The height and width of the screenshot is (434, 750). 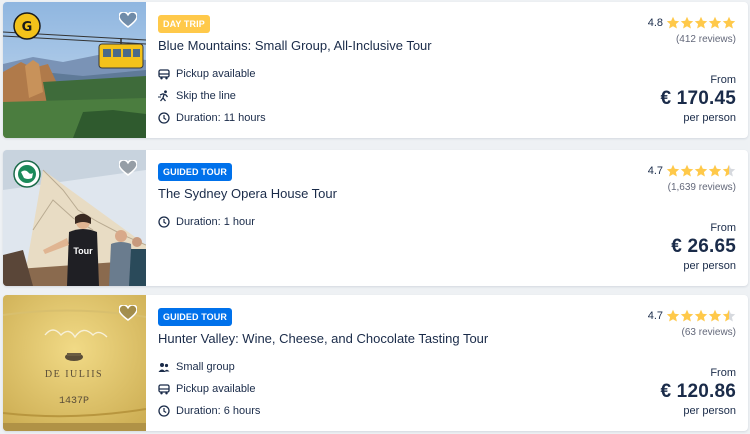 I want to click on feature-duration: Duration: 11 hours, so click(x=212, y=118).